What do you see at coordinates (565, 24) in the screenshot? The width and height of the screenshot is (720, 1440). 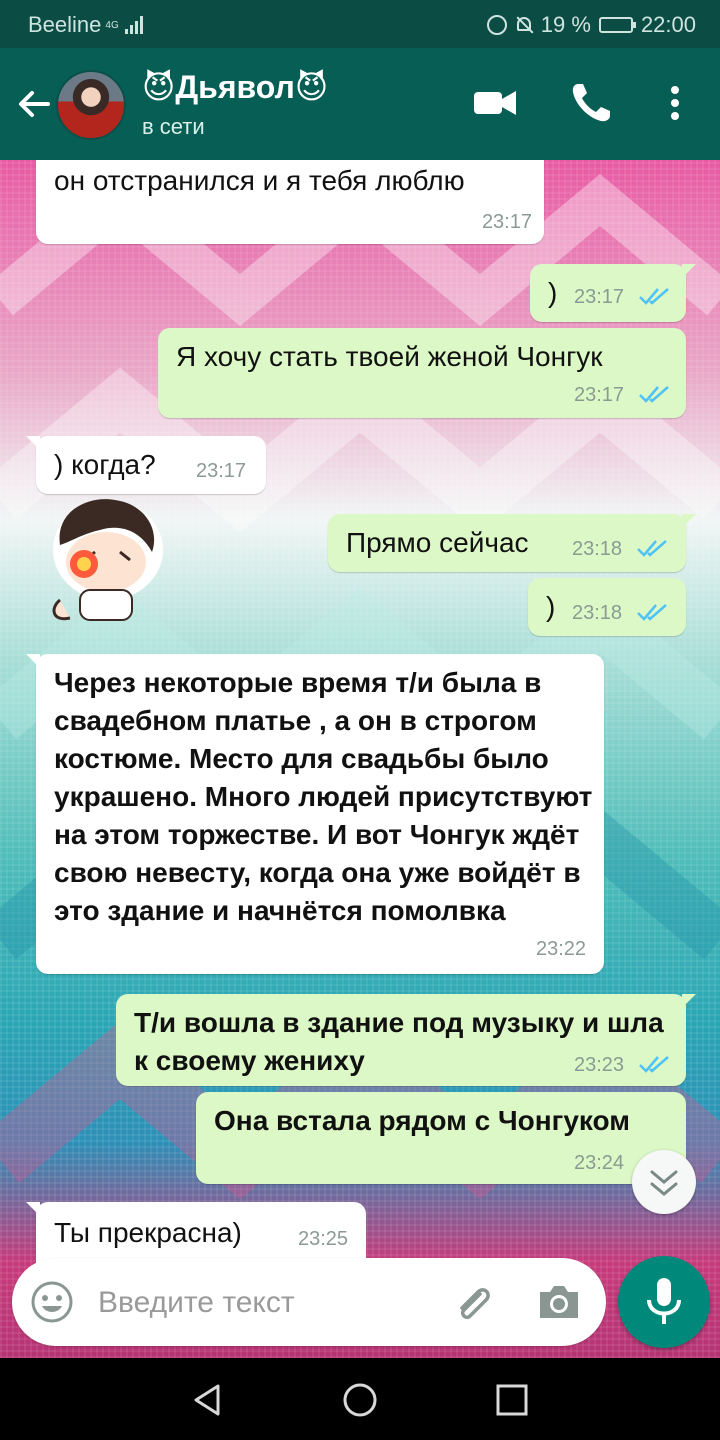 I see `battery-percent: 19 %` at bounding box center [565, 24].